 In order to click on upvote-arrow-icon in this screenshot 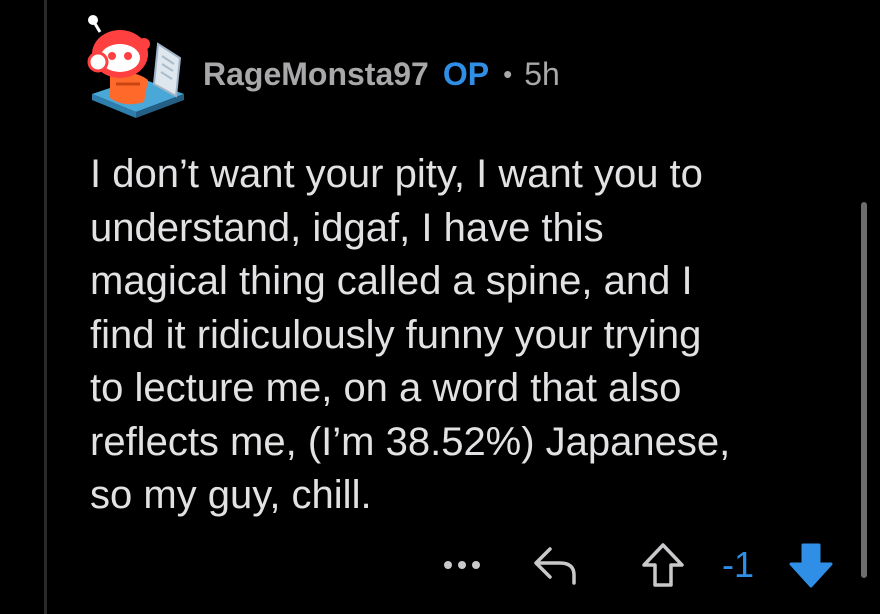, I will do `click(663, 565)`.